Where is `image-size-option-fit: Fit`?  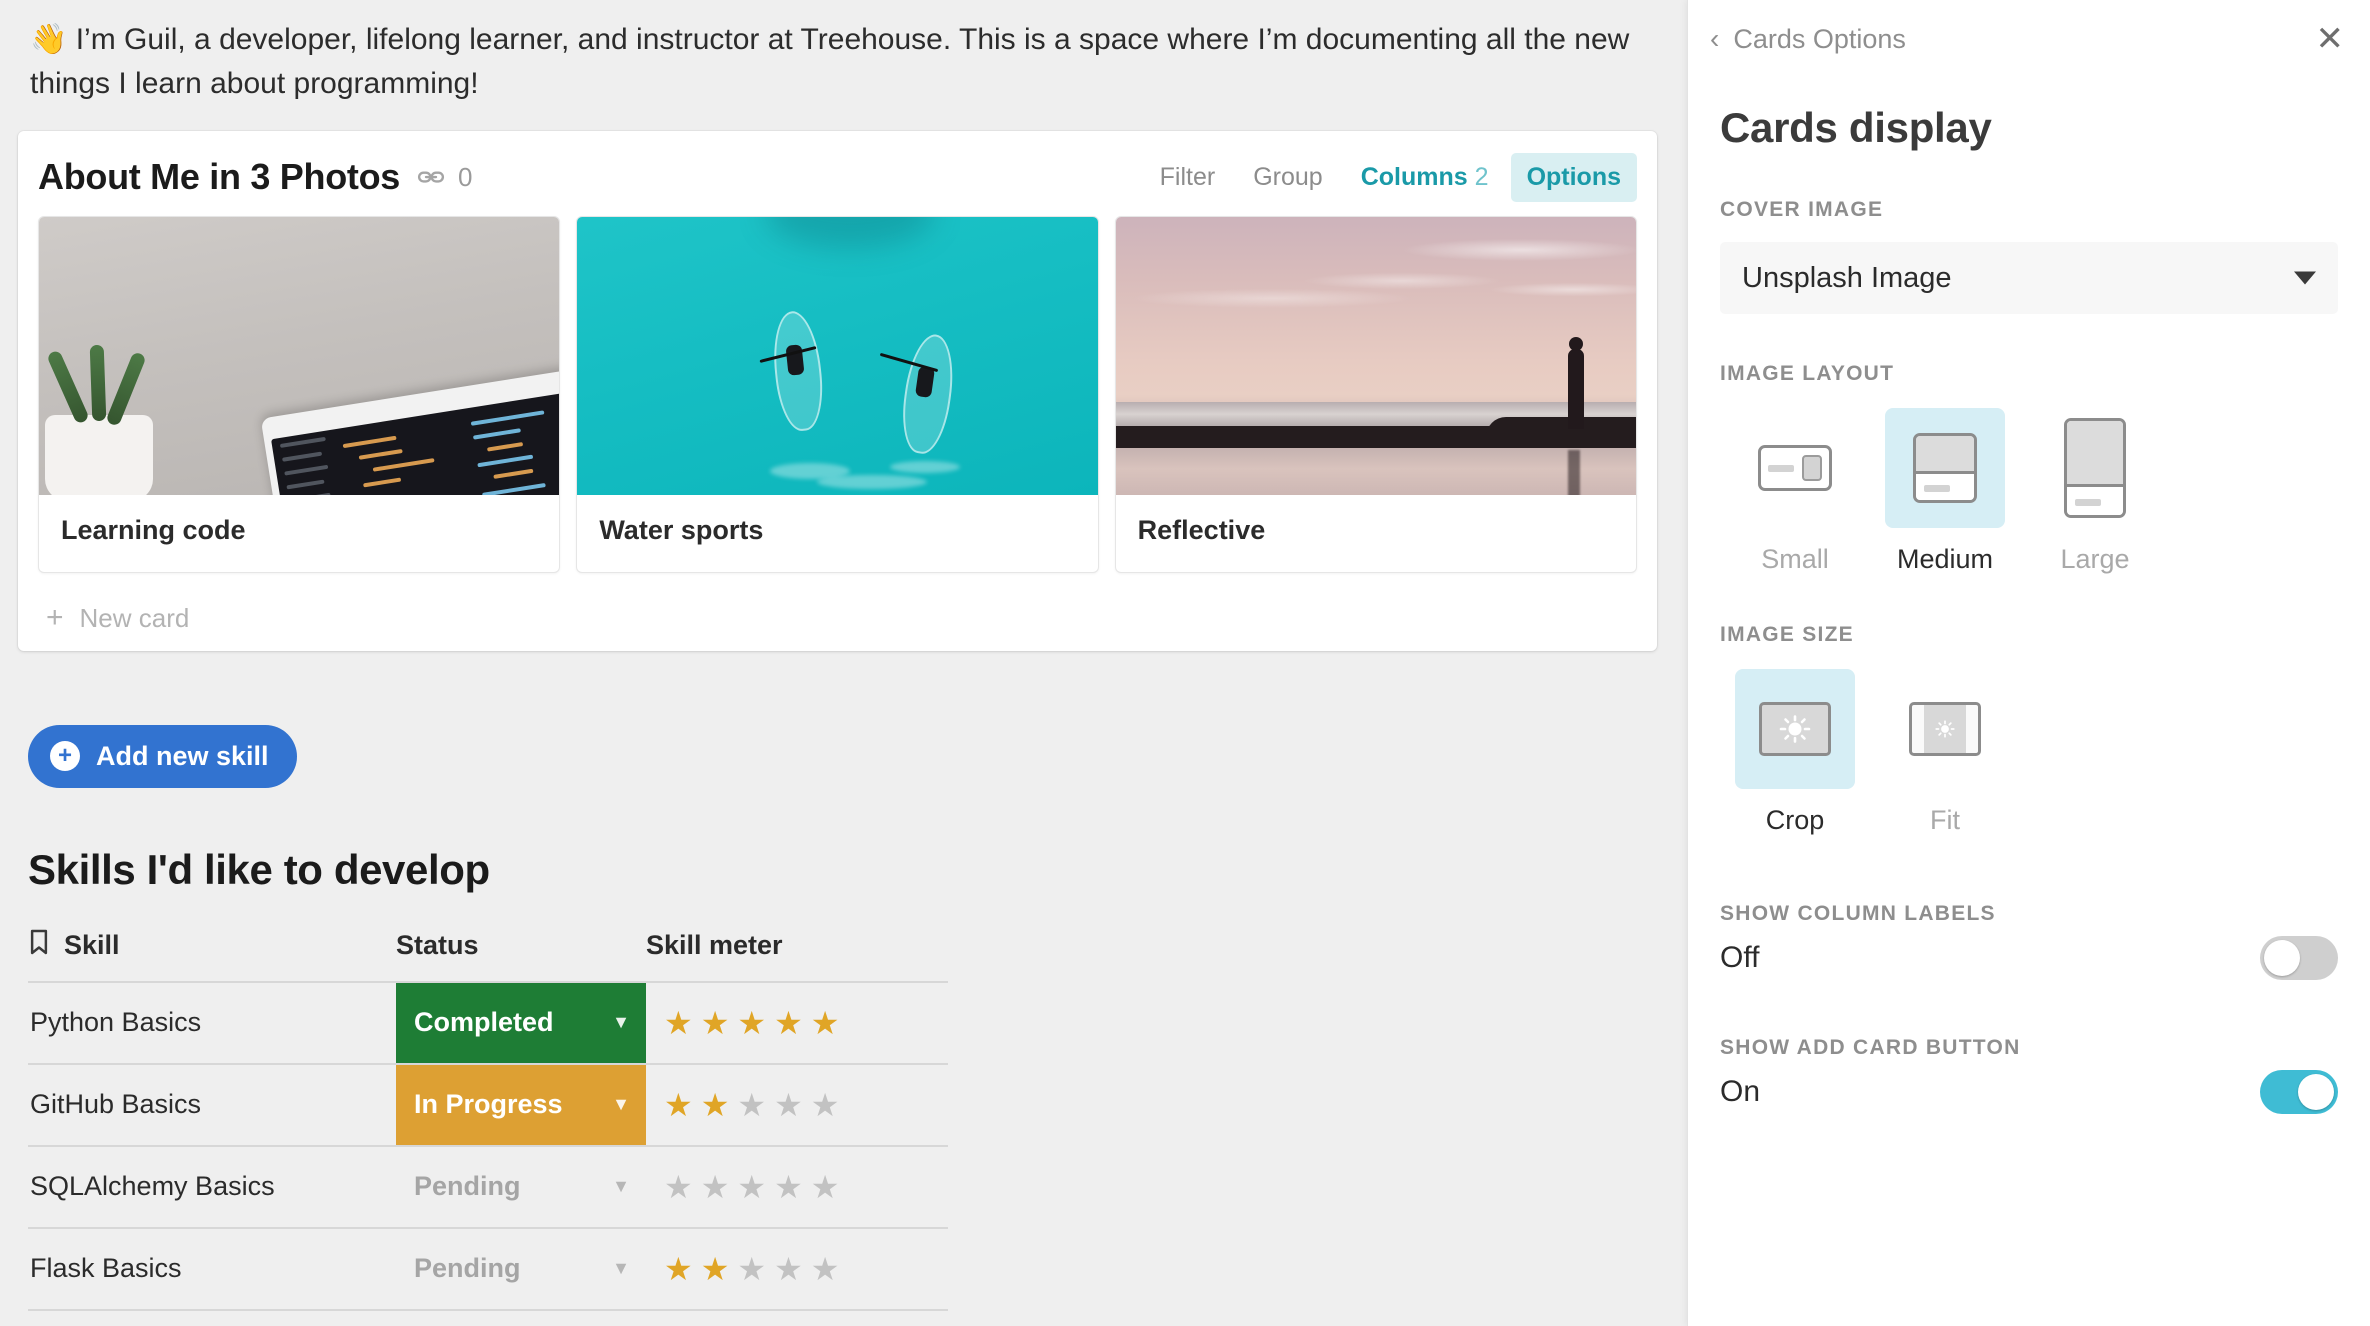 image-size-option-fit: Fit is located at coordinates (1945, 752).